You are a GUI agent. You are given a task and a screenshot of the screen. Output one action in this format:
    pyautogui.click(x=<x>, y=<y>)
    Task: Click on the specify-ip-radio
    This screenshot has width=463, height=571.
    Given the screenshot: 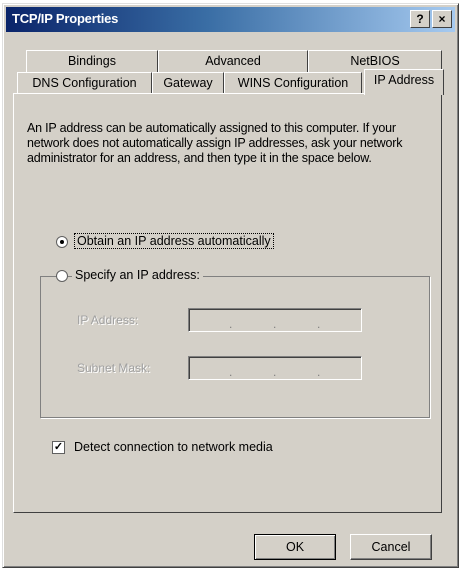 What is the action you would take?
    pyautogui.click(x=62, y=276)
    